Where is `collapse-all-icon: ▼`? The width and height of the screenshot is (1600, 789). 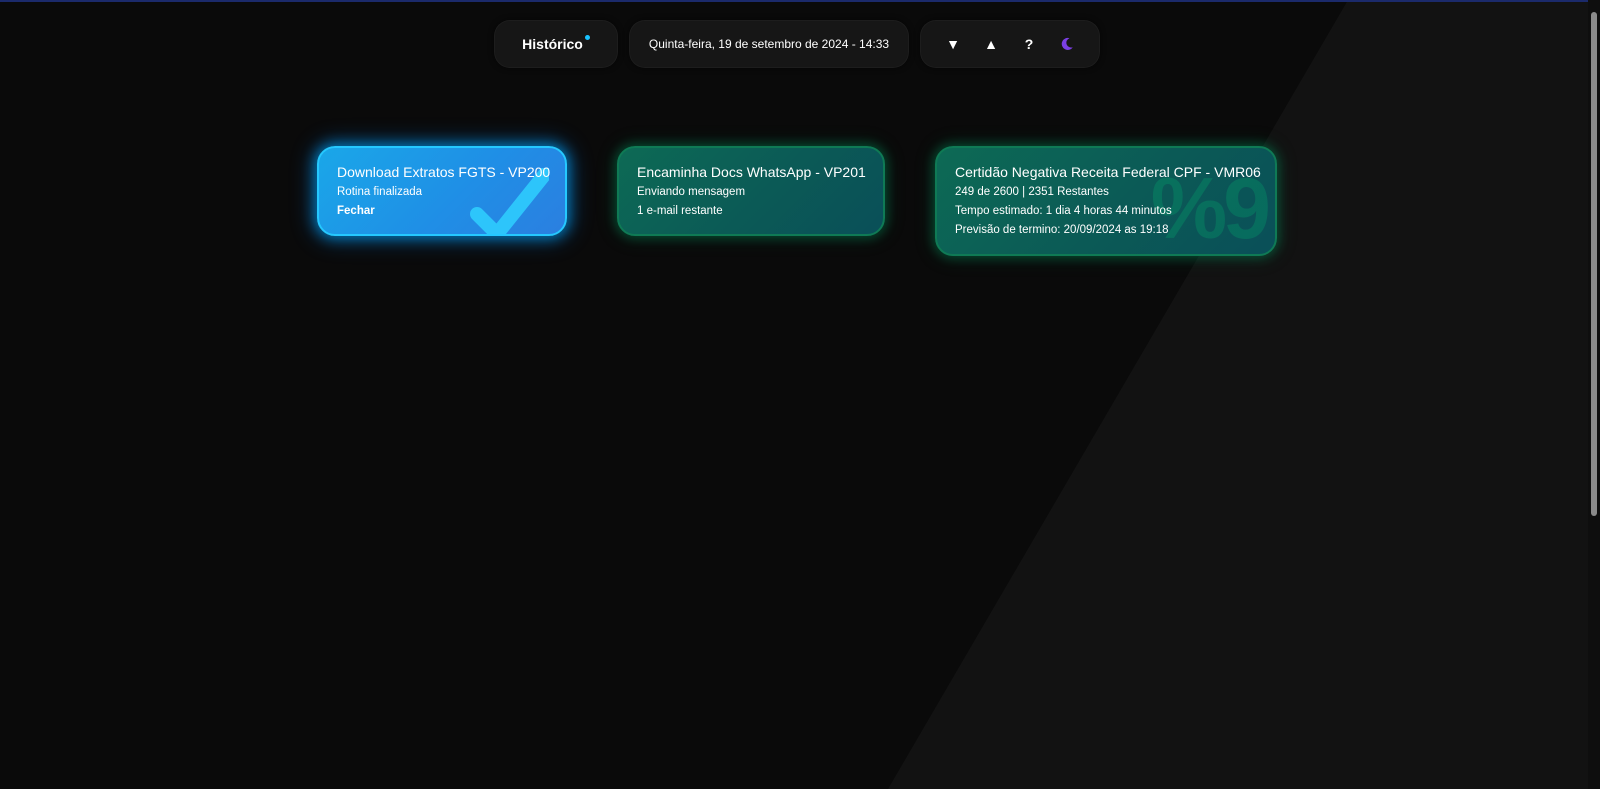 collapse-all-icon: ▼ is located at coordinates (953, 44).